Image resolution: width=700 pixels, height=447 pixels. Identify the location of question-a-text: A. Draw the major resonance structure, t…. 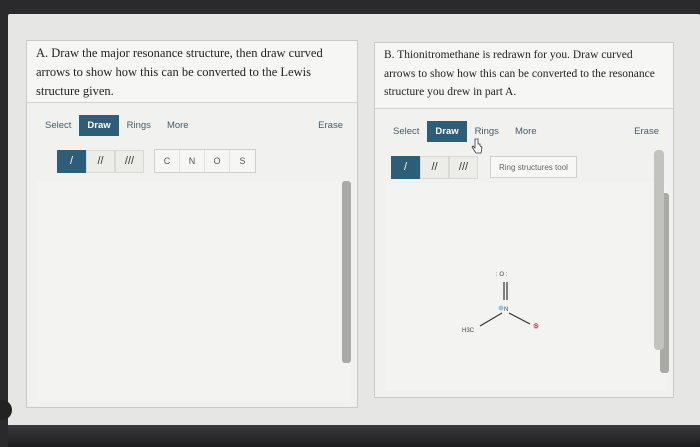
(192, 72).